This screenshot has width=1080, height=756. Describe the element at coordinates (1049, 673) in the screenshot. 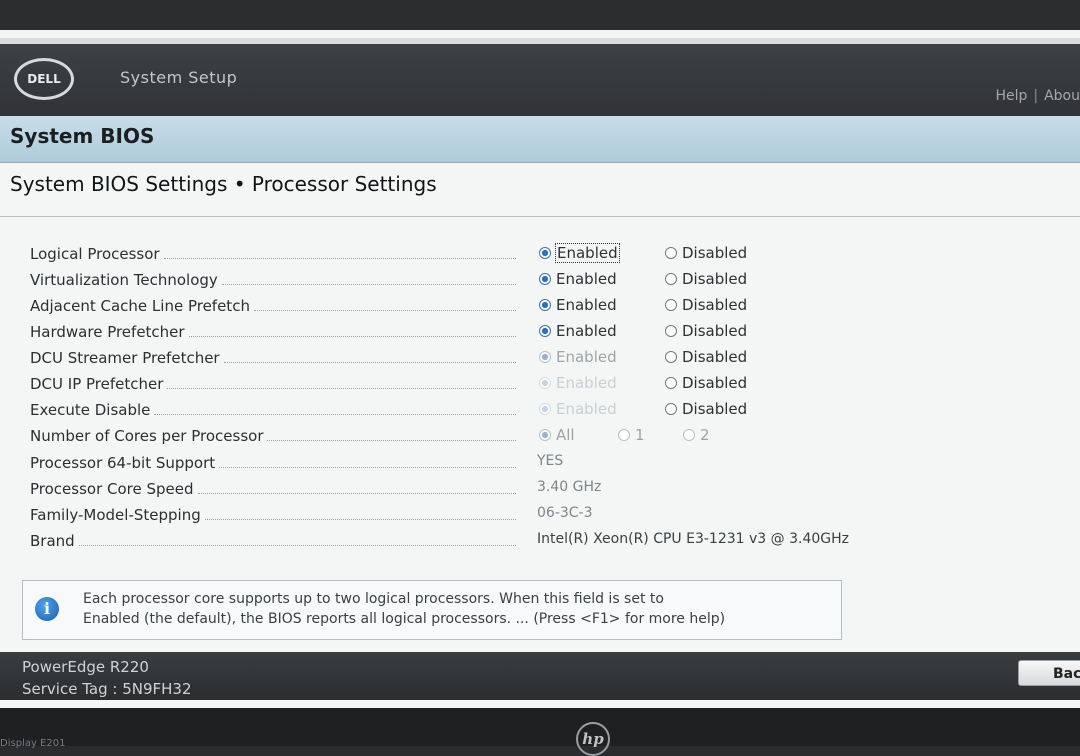

I see `back-button: Bac` at that location.